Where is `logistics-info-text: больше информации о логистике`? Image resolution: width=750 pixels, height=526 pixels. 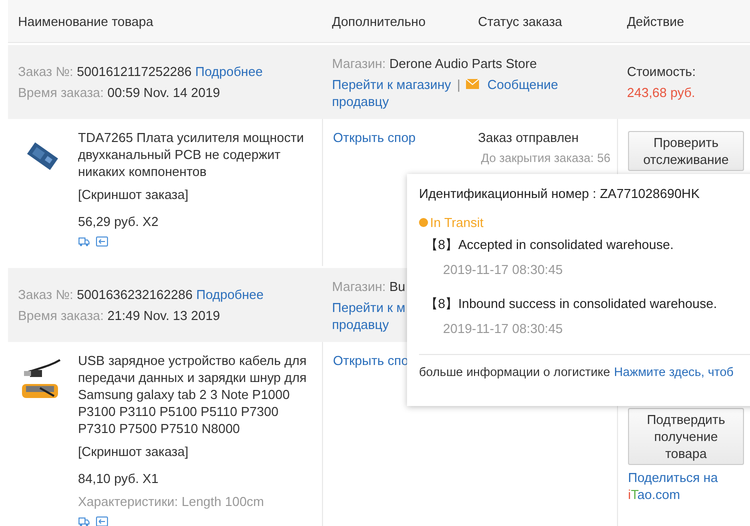
logistics-info-text: больше информации о логистике is located at coordinates (514, 372).